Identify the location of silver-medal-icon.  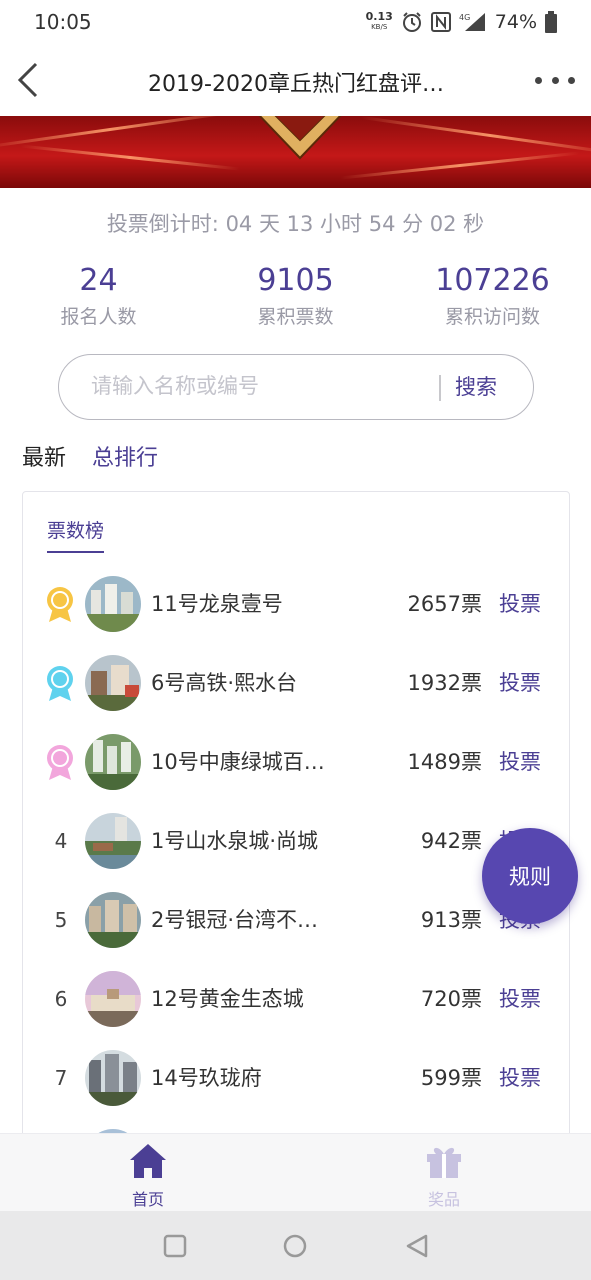
(60, 683).